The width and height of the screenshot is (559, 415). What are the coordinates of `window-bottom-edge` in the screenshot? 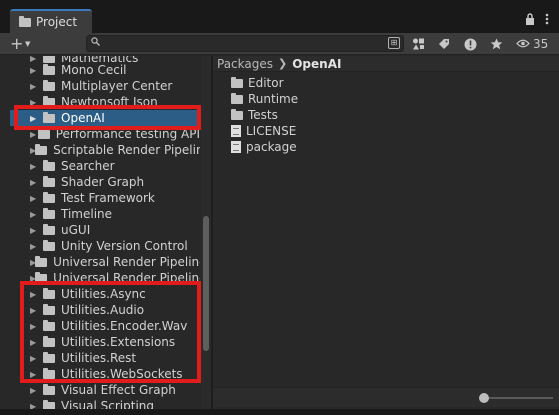 It's located at (279, 412).